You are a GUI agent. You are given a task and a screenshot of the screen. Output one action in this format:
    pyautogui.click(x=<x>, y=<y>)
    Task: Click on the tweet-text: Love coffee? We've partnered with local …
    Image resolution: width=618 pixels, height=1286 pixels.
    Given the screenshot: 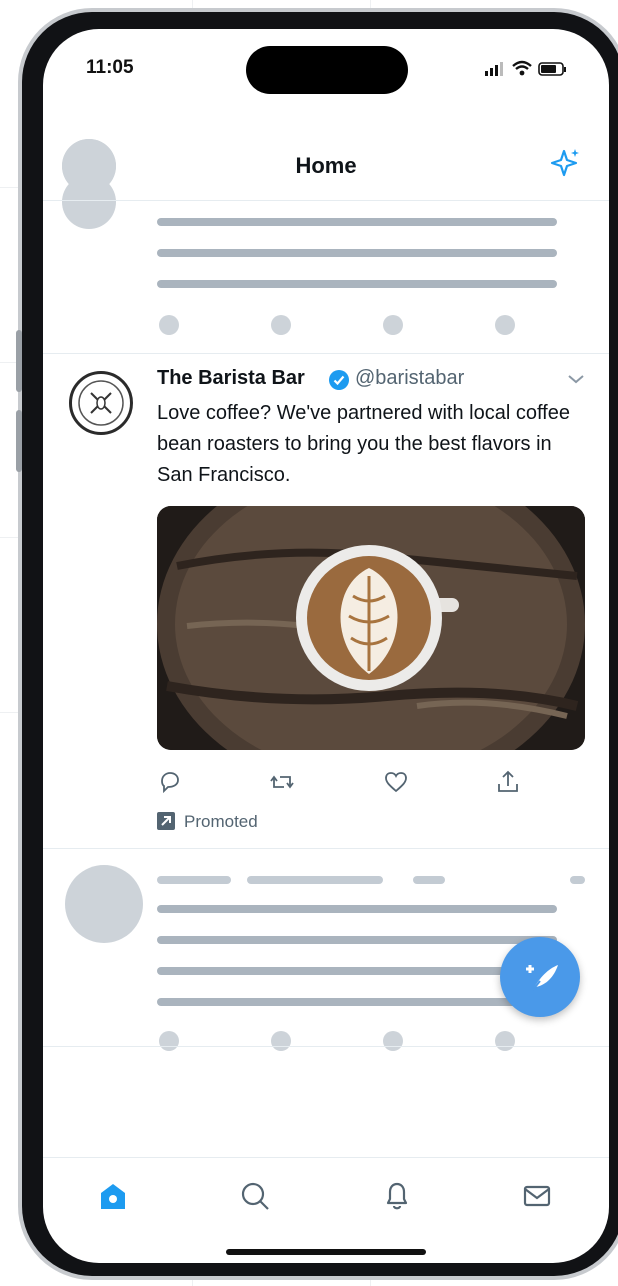 What is the action you would take?
    pyautogui.click(x=363, y=444)
    